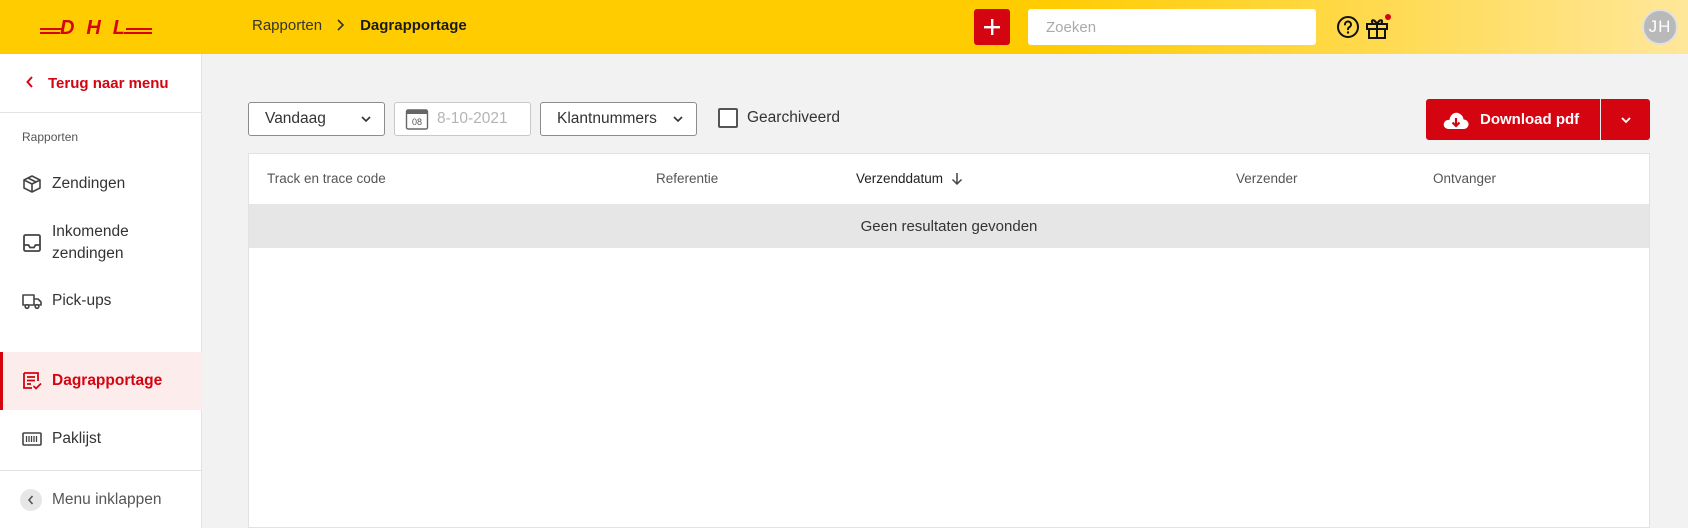  Describe the element at coordinates (108, 83) in the screenshot. I see `back-to-menu-label: Terug naar menu` at that location.